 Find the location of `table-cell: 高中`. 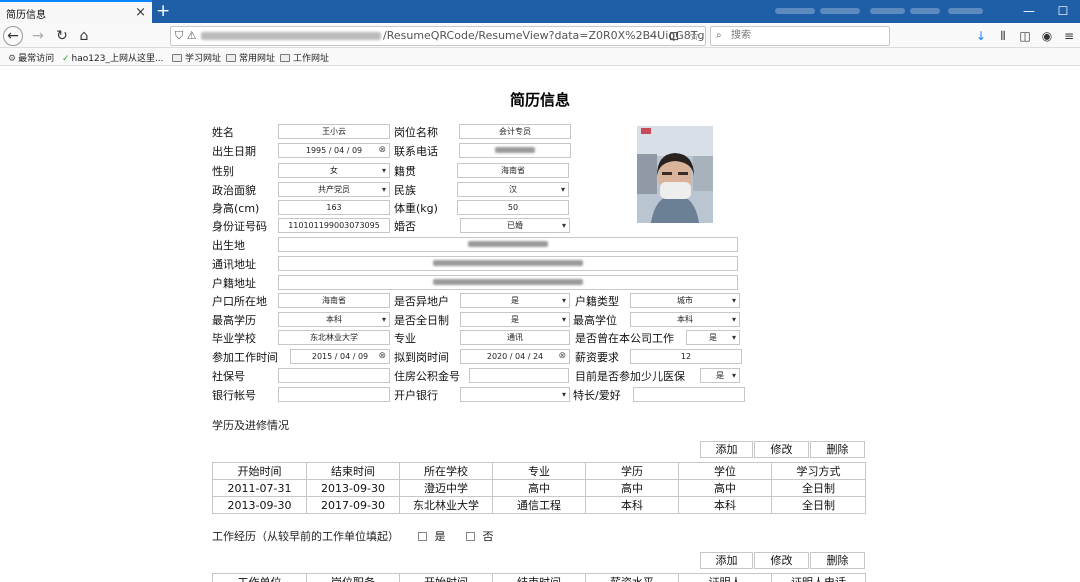

table-cell: 高中 is located at coordinates (632, 488).